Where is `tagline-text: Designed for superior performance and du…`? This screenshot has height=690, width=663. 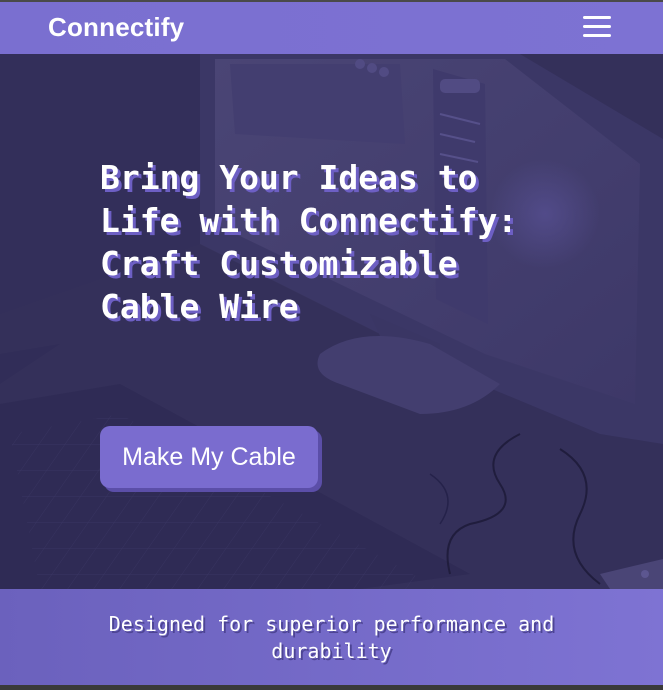
tagline-text: Designed for superior performance and du… is located at coordinates (331, 637).